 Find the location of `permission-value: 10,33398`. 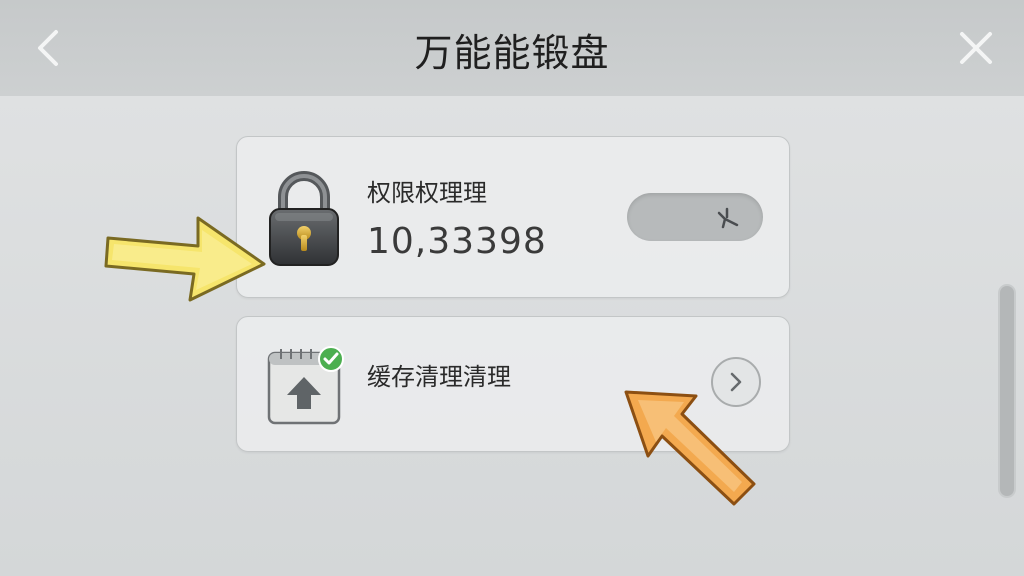

permission-value: 10,33398 is located at coordinates (457, 241).